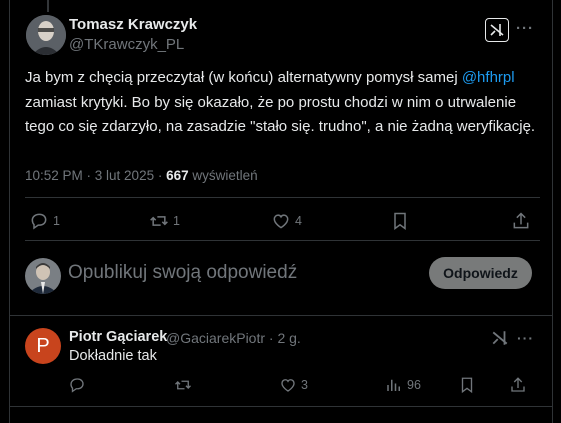  Describe the element at coordinates (56, 221) in the screenshot. I see `reply-count: 1` at that location.